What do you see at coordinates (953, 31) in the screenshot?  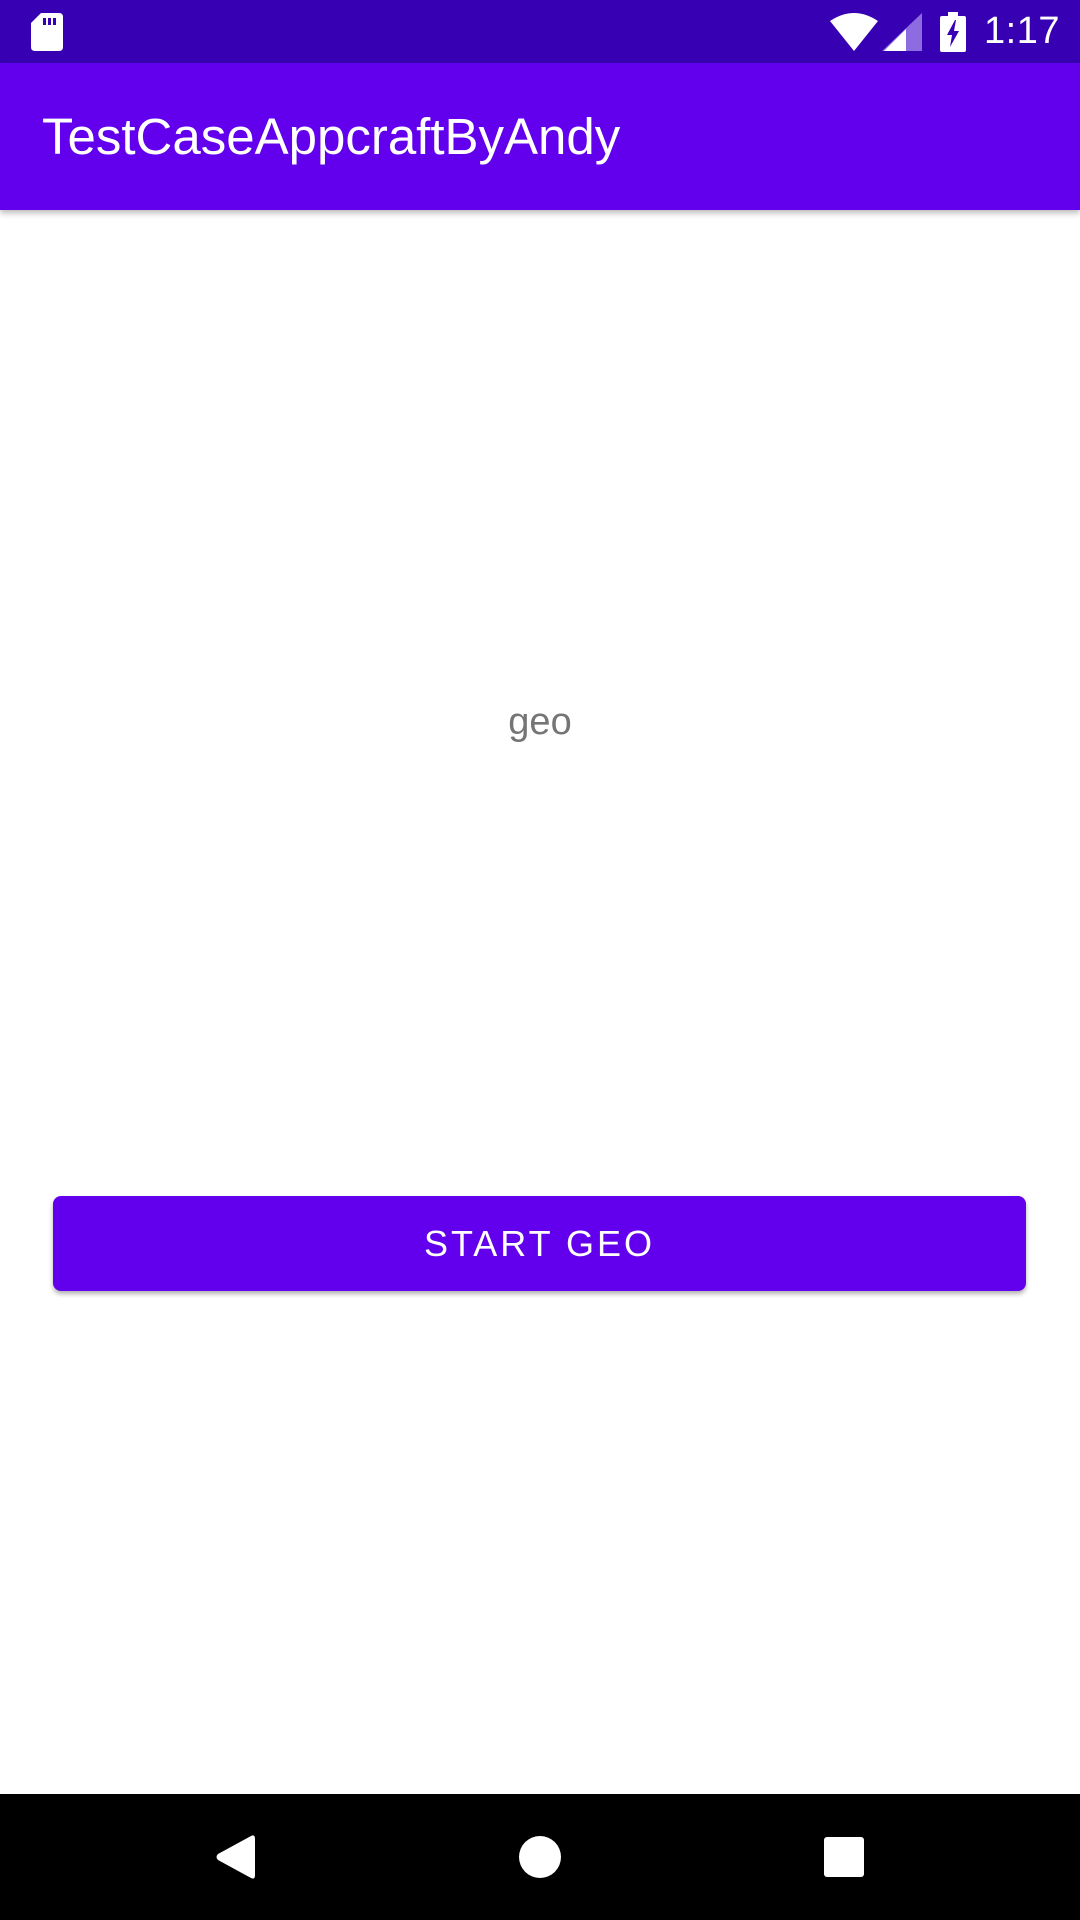 I see `battery-charging-icon` at bounding box center [953, 31].